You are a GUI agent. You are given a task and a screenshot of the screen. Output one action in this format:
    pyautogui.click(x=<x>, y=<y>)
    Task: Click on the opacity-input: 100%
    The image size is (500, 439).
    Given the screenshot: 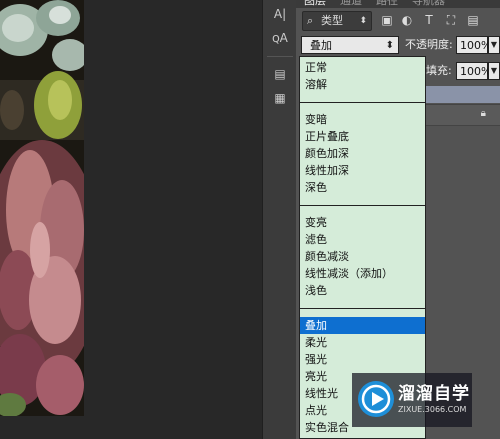 What is the action you would take?
    pyautogui.click(x=473, y=45)
    